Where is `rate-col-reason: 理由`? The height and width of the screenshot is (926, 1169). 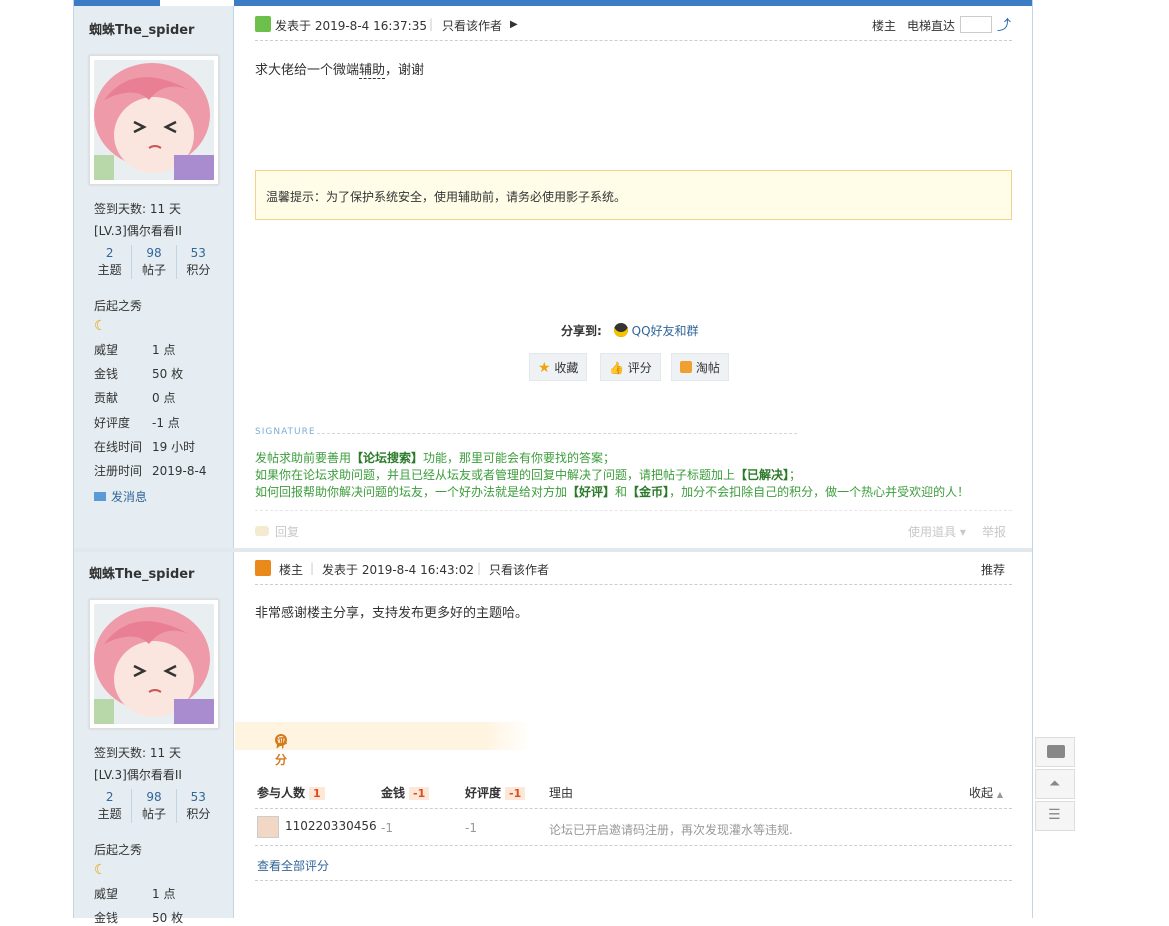
rate-col-reason: 理由 is located at coordinates (561, 793).